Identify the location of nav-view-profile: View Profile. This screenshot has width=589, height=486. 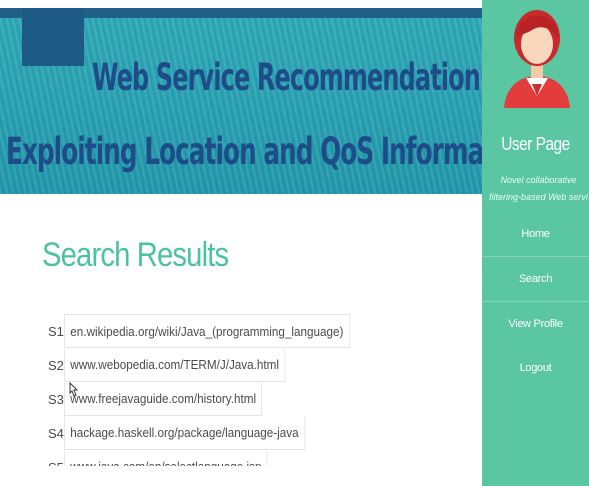
(535, 324).